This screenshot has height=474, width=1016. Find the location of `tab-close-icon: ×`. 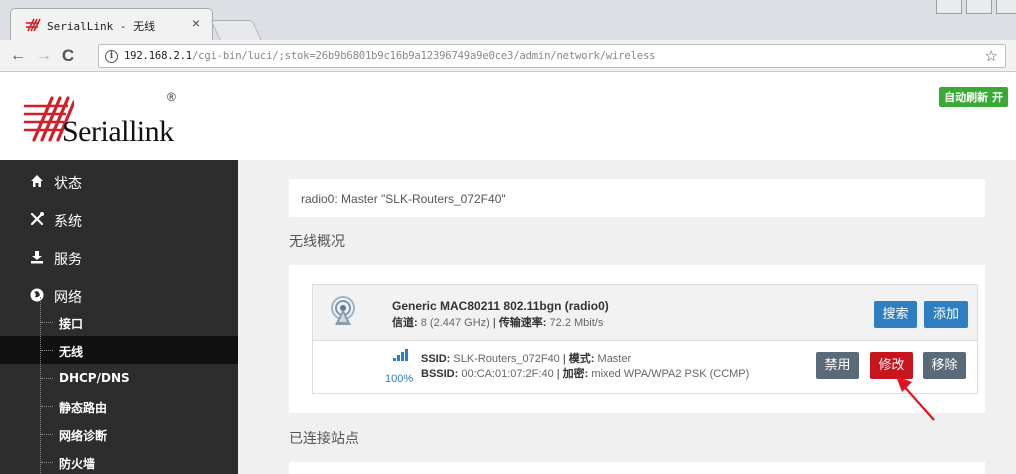

tab-close-icon: × is located at coordinates (196, 23).